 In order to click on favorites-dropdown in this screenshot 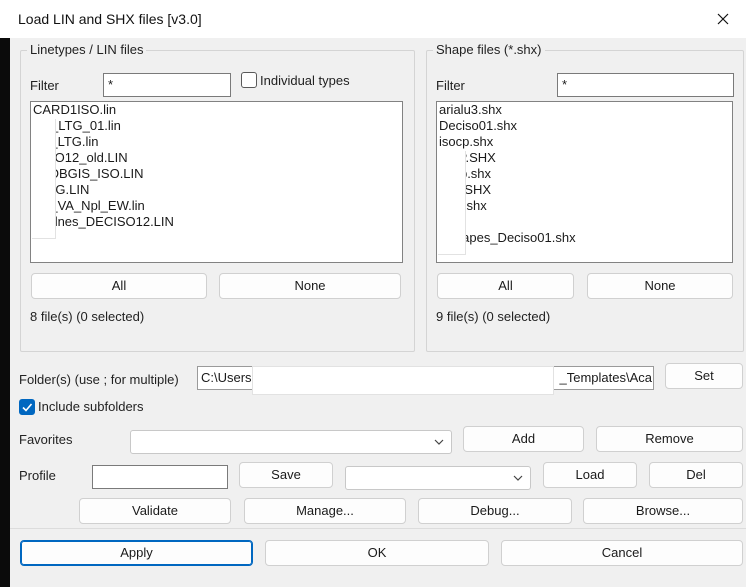, I will do `click(291, 442)`.